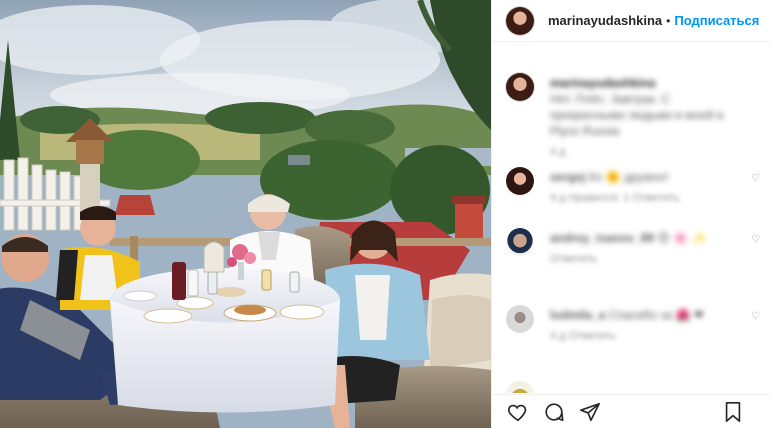  I want to click on comment-meta: Ответить, so click(574, 259).